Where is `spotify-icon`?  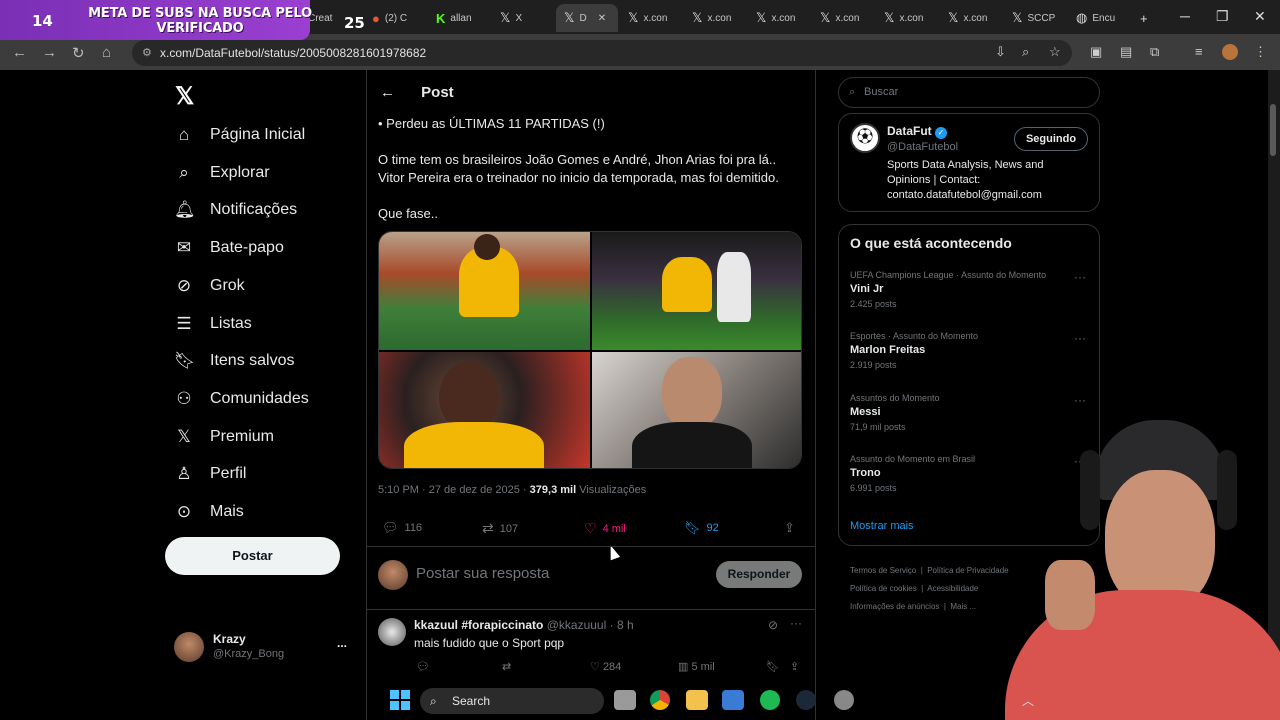
spotify-icon is located at coordinates (770, 700).